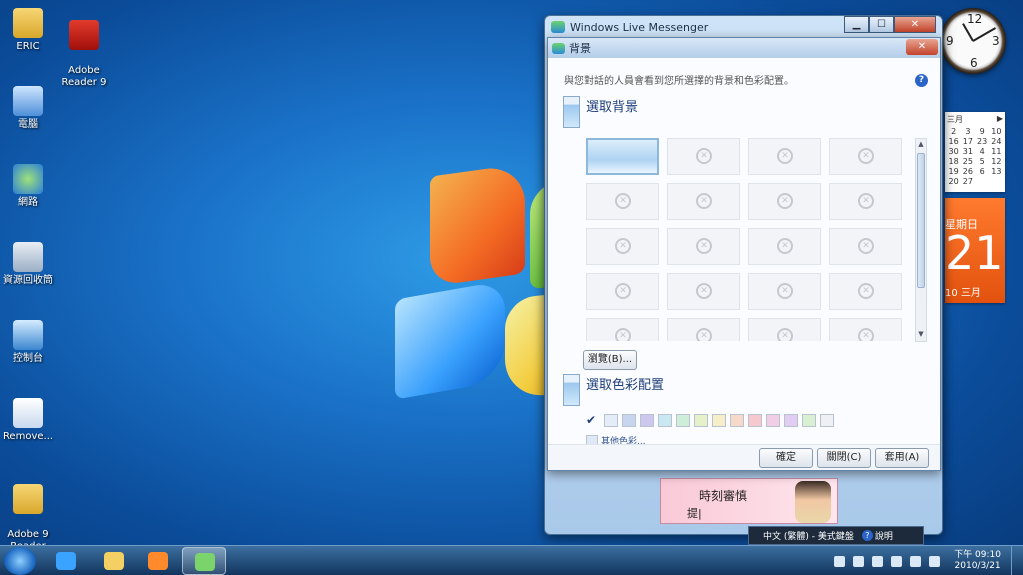 This screenshot has width=1023, height=575. I want to click on speaker-icon, so click(935, 561).